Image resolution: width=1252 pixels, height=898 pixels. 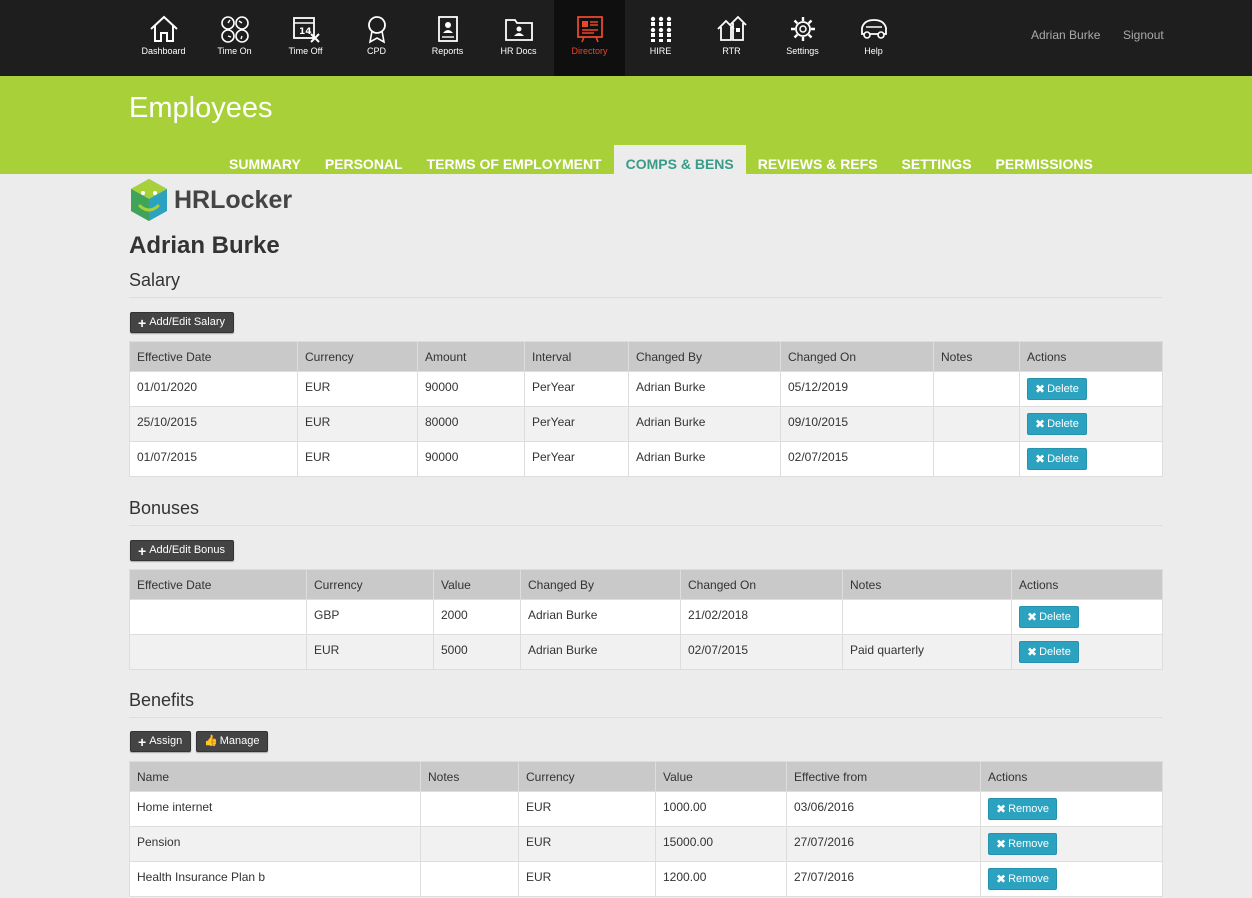 What do you see at coordinates (1071, 844) in the screenshot?
I see `cell-actions: ✖ Remove` at bounding box center [1071, 844].